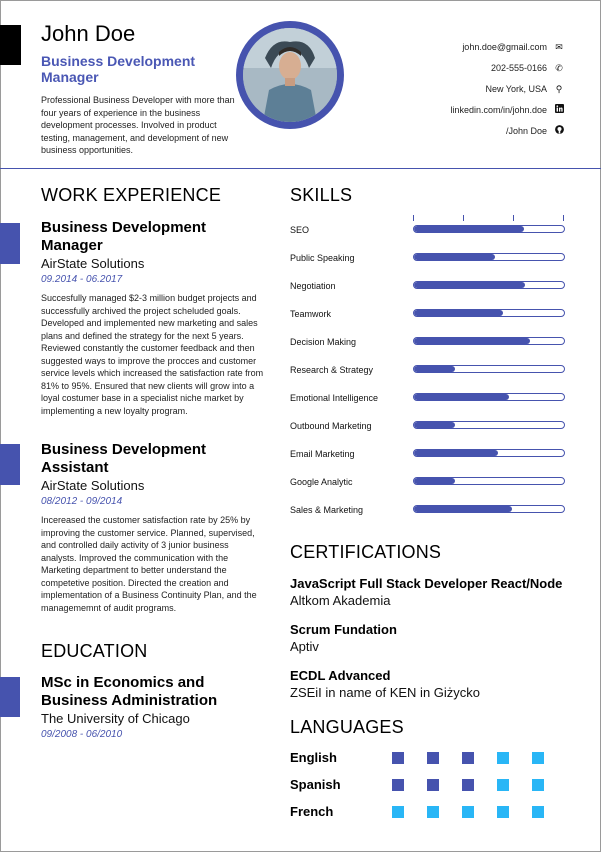 Image resolution: width=601 pixels, height=852 pixels. I want to click on profile-photo, so click(290, 75).